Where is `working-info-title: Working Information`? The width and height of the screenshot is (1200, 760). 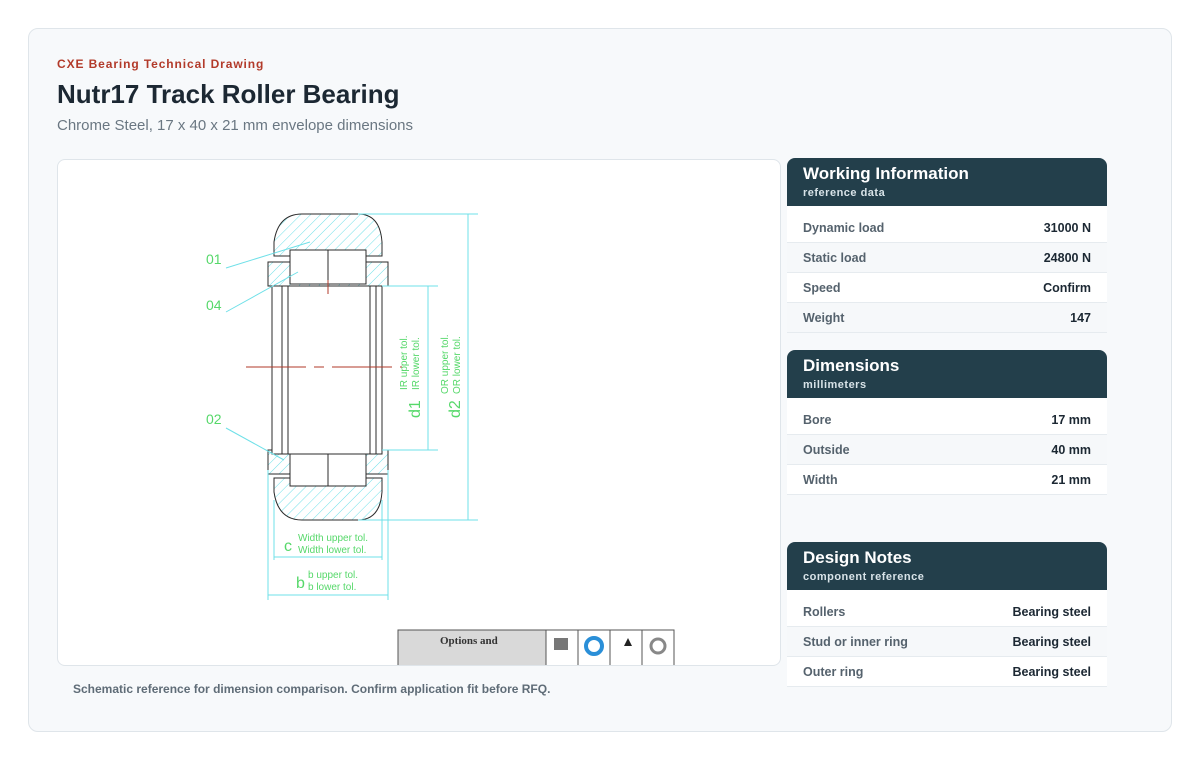 working-info-title: Working Information is located at coordinates (886, 173).